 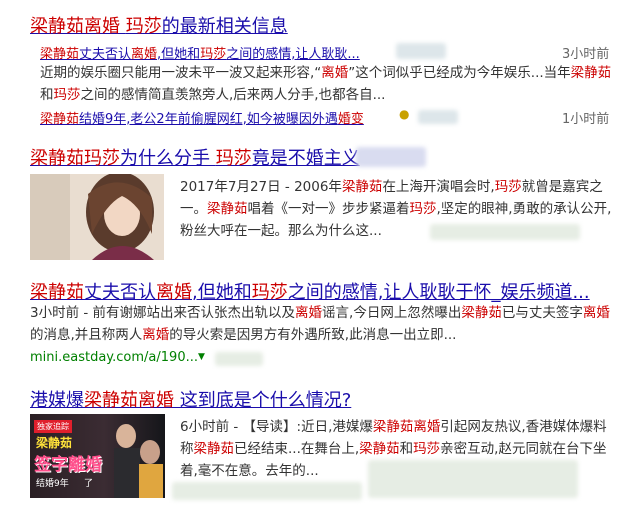 What do you see at coordinates (586, 119) in the screenshot?
I see `result-1-sub-2-time: 1小时前` at bounding box center [586, 119].